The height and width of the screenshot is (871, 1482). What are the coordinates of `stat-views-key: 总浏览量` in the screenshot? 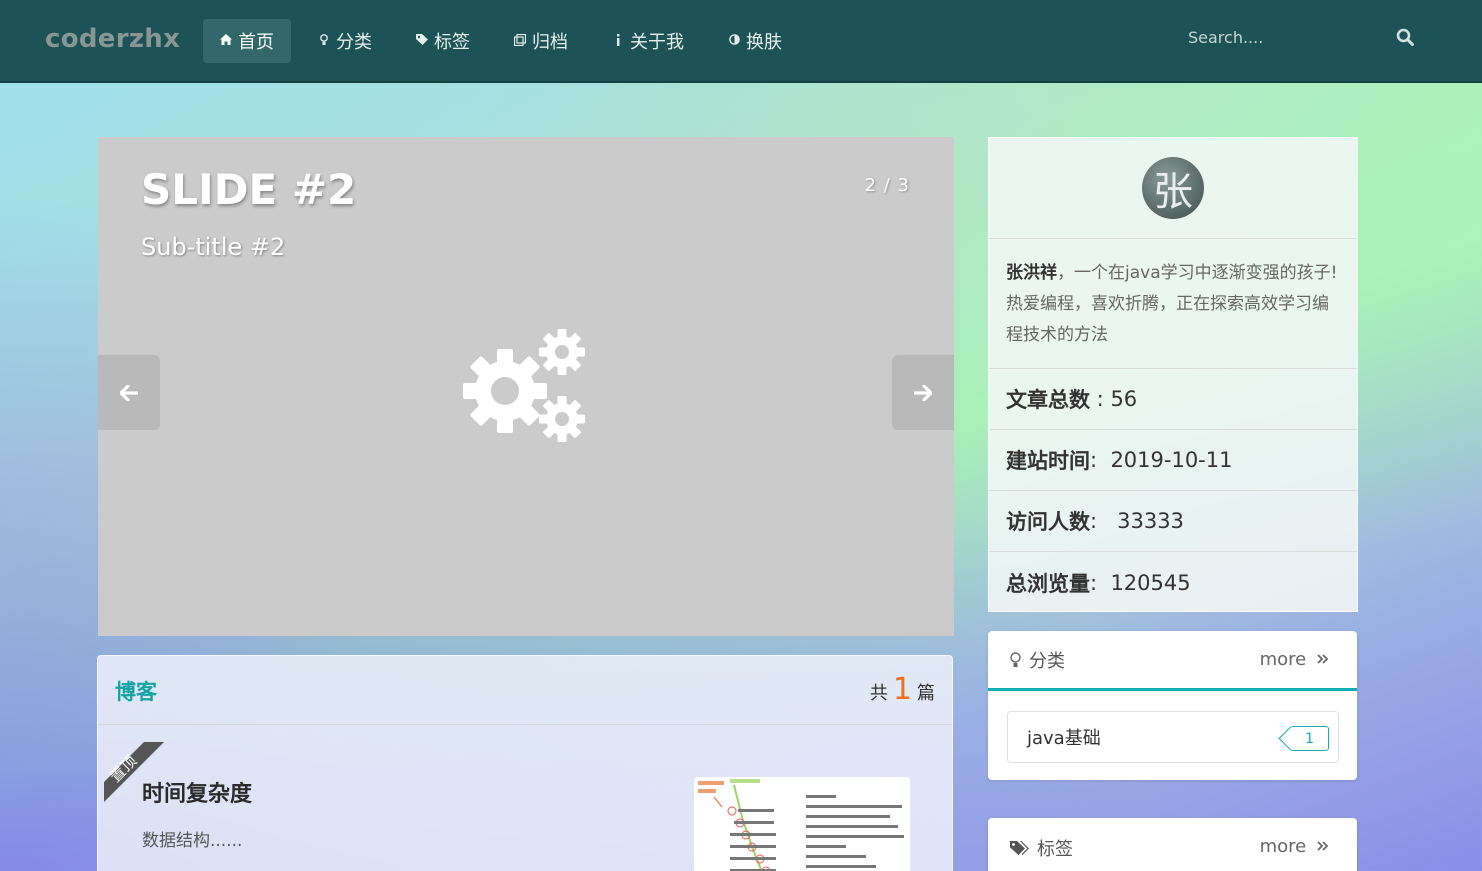 It's located at (1048, 583).